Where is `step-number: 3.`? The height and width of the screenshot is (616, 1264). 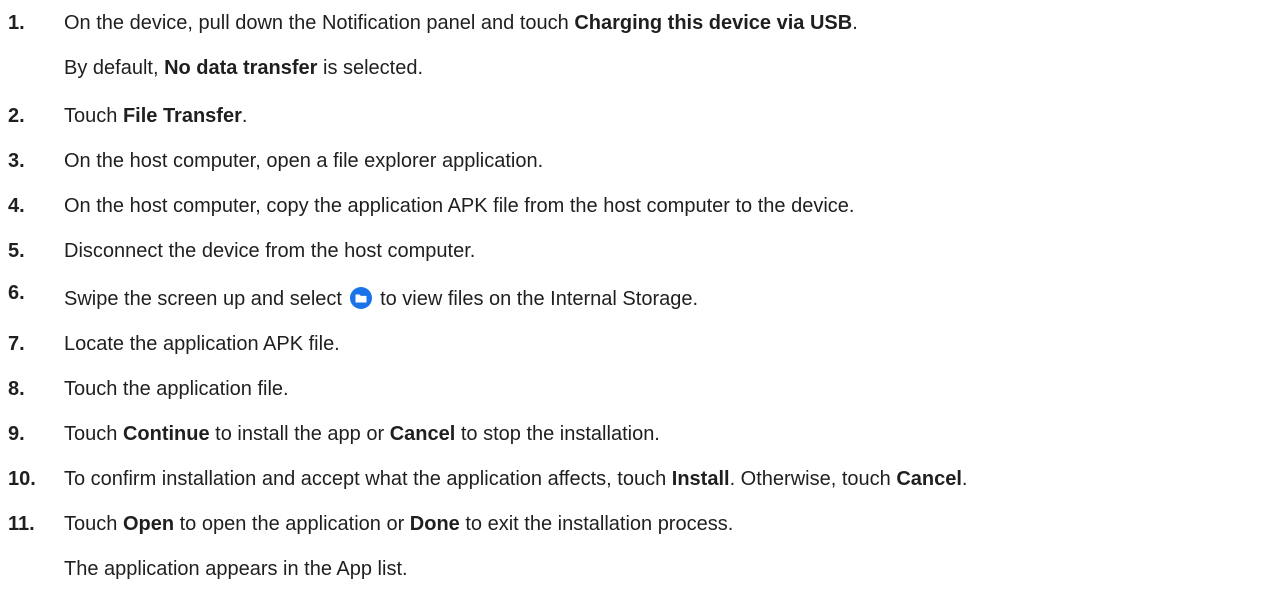 step-number: 3. is located at coordinates (16, 161).